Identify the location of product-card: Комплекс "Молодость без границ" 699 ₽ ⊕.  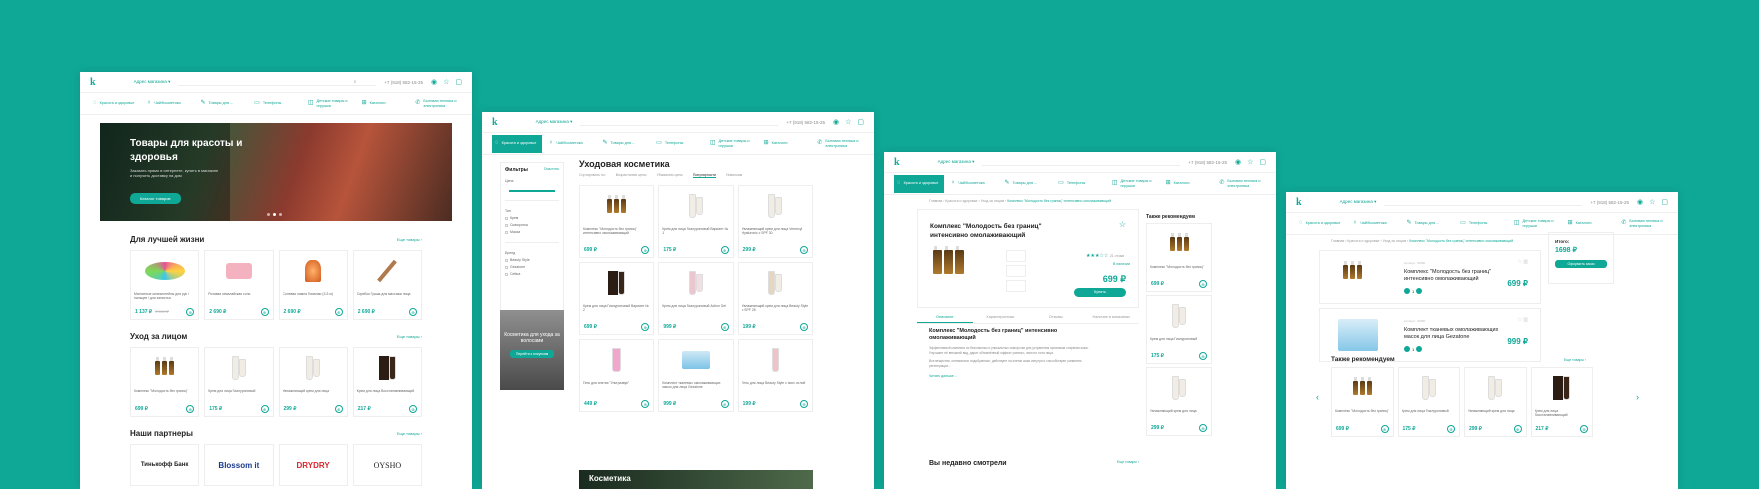
(165, 382).